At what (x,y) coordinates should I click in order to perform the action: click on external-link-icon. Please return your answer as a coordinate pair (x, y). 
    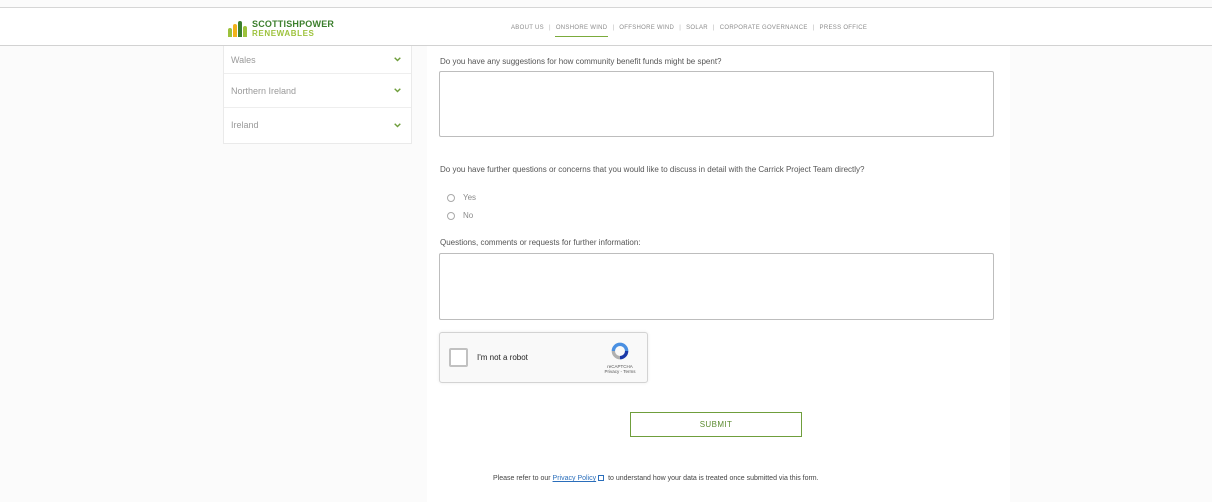
    Looking at the image, I should click on (601, 478).